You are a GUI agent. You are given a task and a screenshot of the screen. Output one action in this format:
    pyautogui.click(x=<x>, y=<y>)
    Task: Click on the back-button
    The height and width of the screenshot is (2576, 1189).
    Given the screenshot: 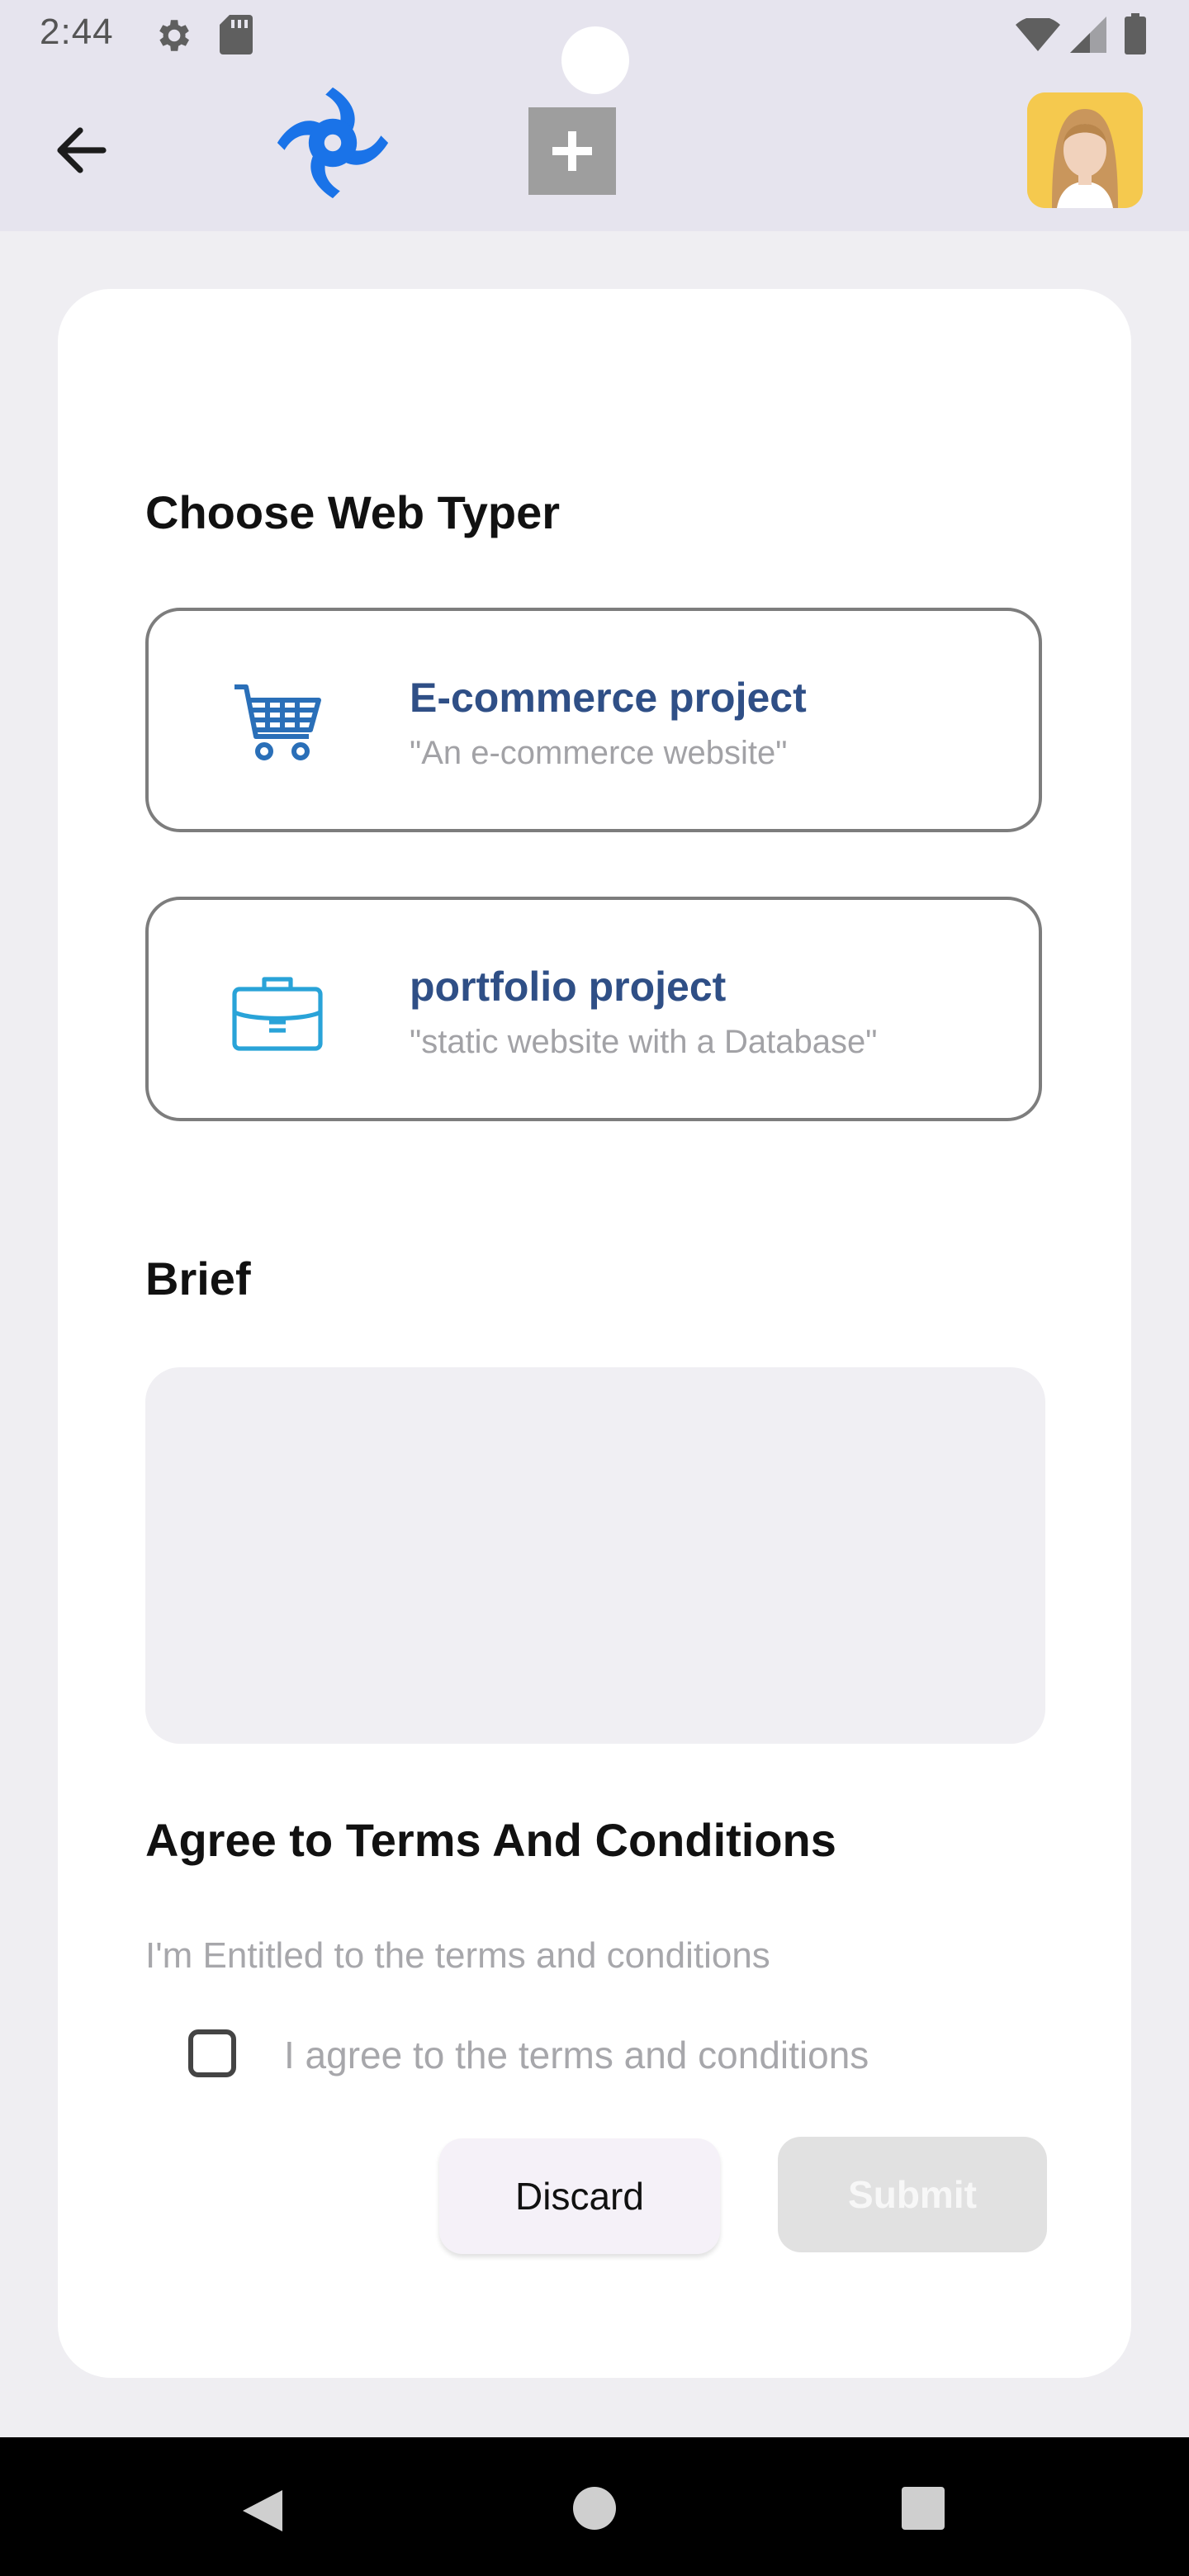 What is the action you would take?
    pyautogui.click(x=81, y=150)
    